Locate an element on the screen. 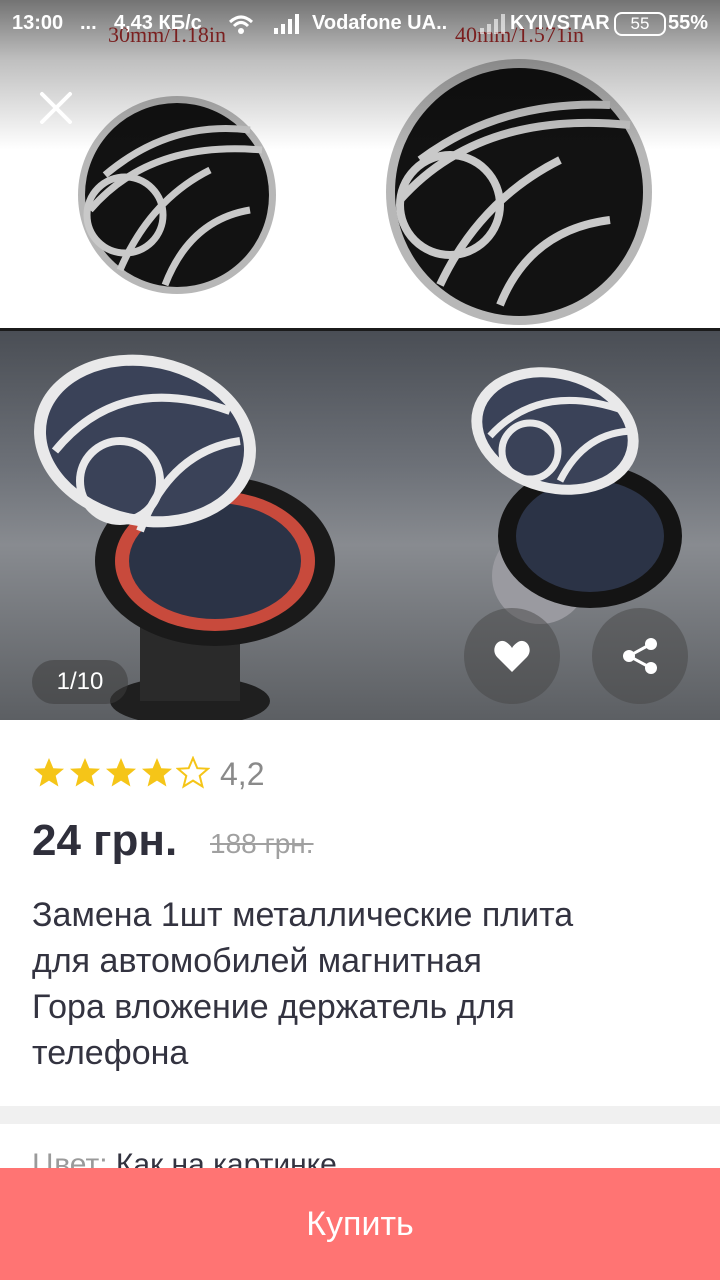  buy-button: Купить is located at coordinates (360, 1224).